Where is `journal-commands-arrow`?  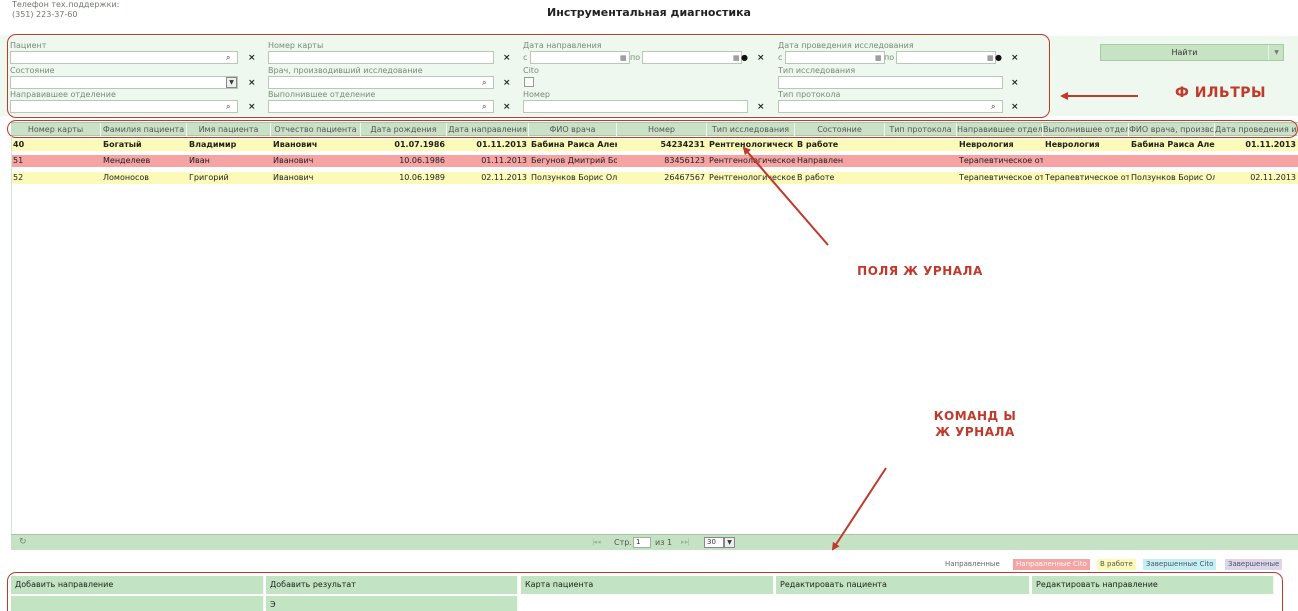 journal-commands-arrow is located at coordinates (859, 509).